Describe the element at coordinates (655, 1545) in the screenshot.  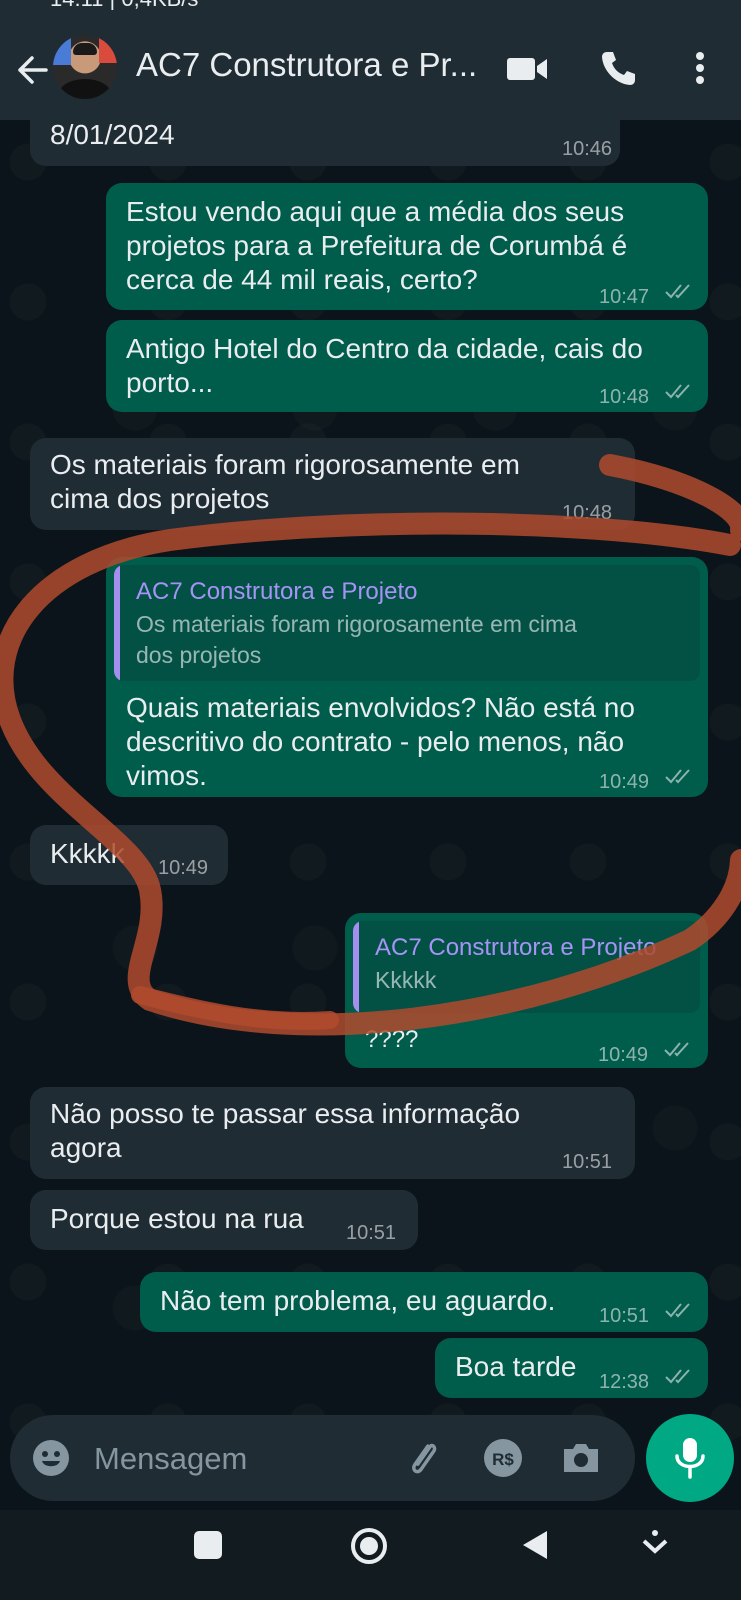
I see `keyboard-hide-icon` at that location.